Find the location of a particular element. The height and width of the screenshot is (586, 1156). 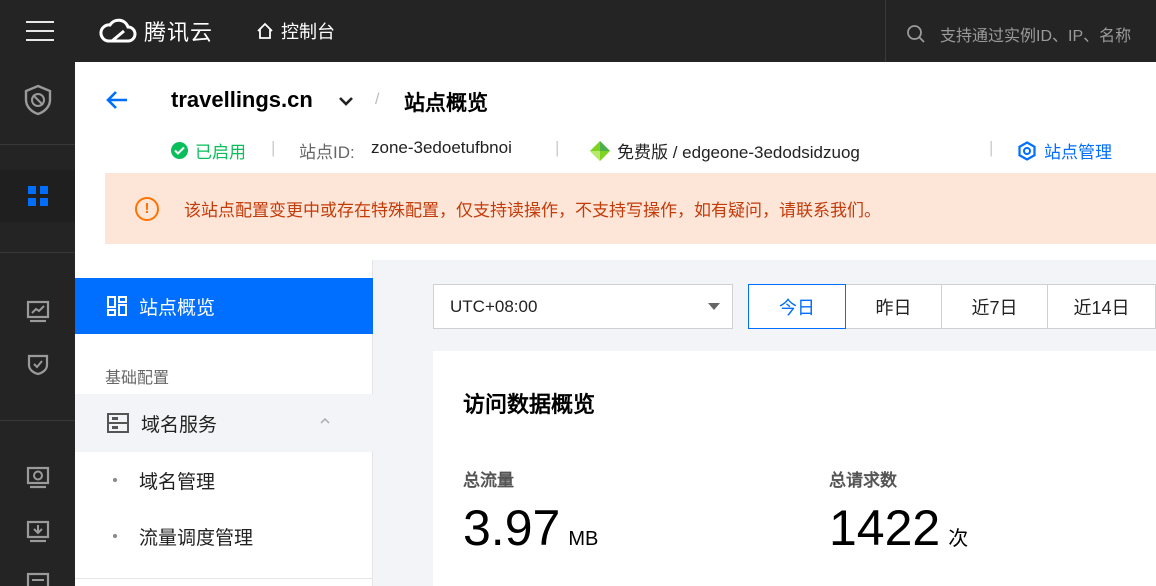

card-title: 访问数据概览 is located at coordinates (529, 404).